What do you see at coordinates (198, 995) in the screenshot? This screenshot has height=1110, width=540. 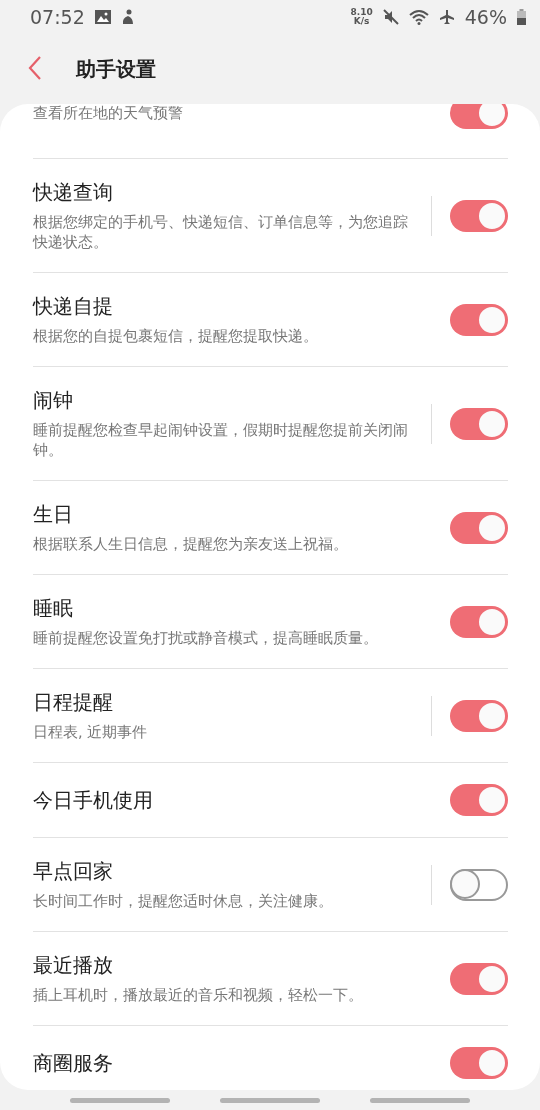 I see `setting-description: 插上耳机时，播放最近的音乐和视频，轻松一下。` at bounding box center [198, 995].